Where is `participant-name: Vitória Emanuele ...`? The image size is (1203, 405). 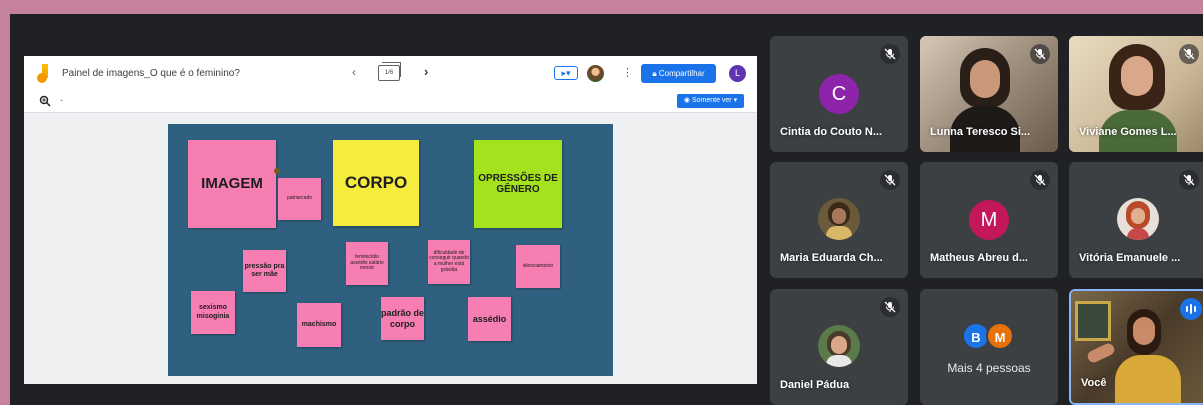 participant-name: Vitória Emanuele ... is located at coordinates (1130, 258).